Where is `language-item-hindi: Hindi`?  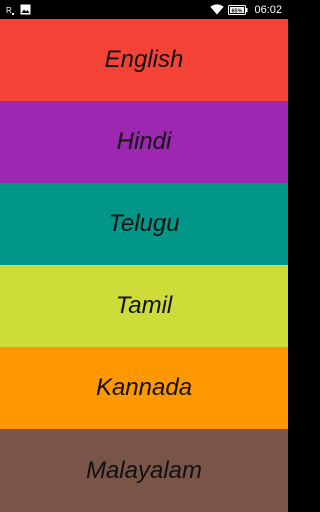
language-item-hindi: Hindi is located at coordinates (144, 142).